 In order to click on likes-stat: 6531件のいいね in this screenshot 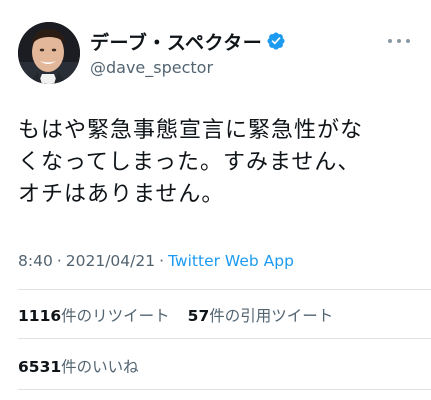, I will do `click(78, 367)`.